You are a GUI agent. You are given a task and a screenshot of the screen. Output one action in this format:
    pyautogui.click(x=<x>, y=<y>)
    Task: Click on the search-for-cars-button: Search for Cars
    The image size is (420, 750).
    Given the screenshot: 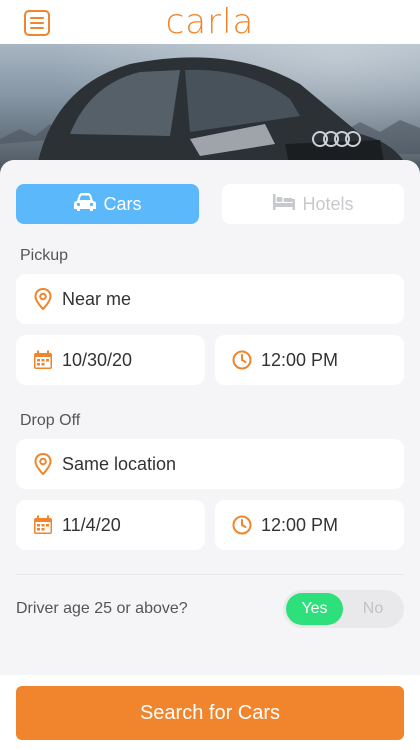 What is the action you would take?
    pyautogui.click(x=210, y=713)
    